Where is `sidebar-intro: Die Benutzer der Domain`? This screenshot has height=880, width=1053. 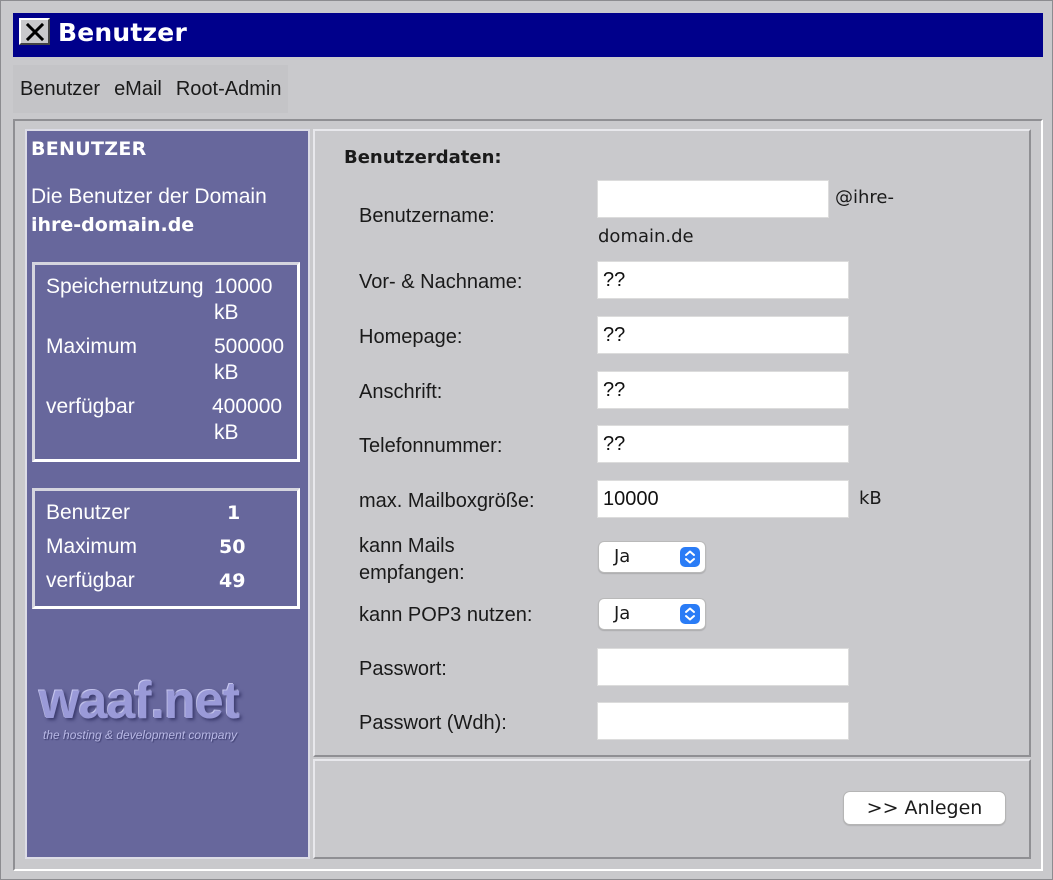 sidebar-intro: Die Benutzer der Domain is located at coordinates (149, 196).